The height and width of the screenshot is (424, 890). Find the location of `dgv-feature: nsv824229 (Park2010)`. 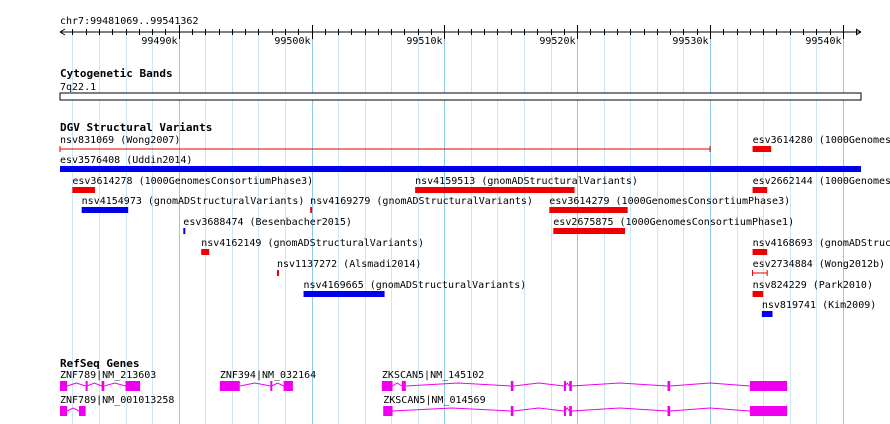

dgv-feature: nsv824229 (Park2010) is located at coordinates (812, 288).